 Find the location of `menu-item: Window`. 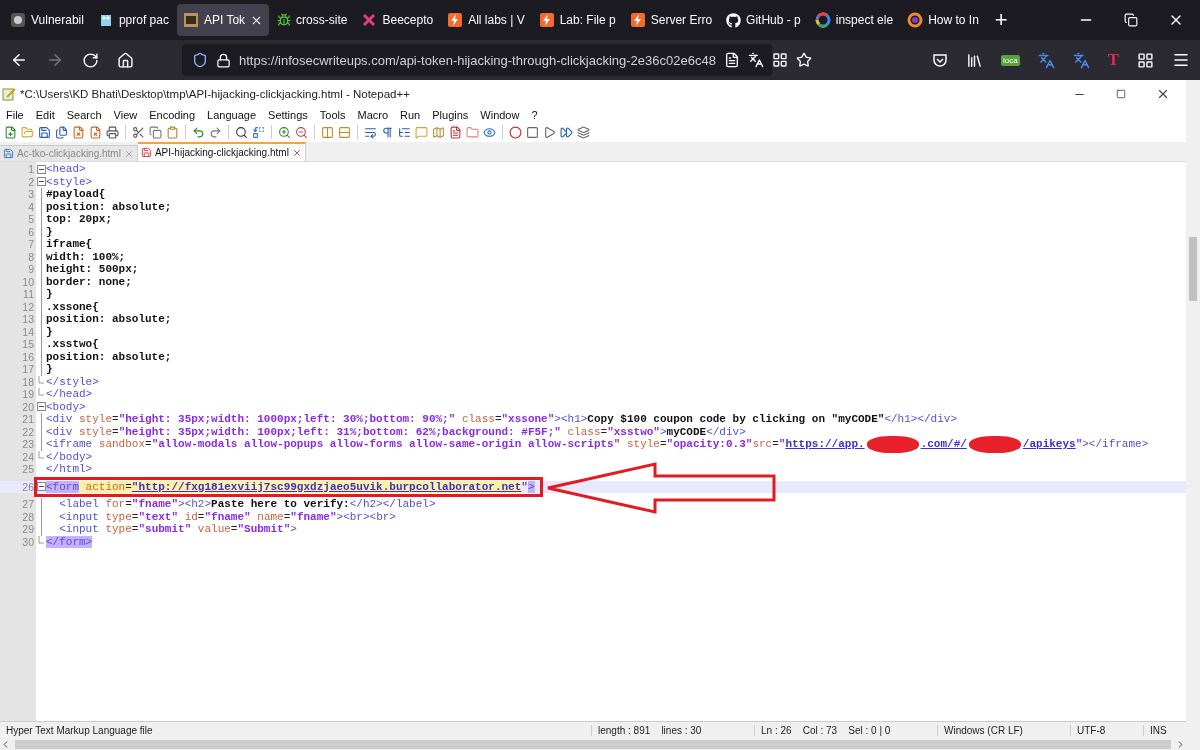

menu-item: Window is located at coordinates (500, 115).